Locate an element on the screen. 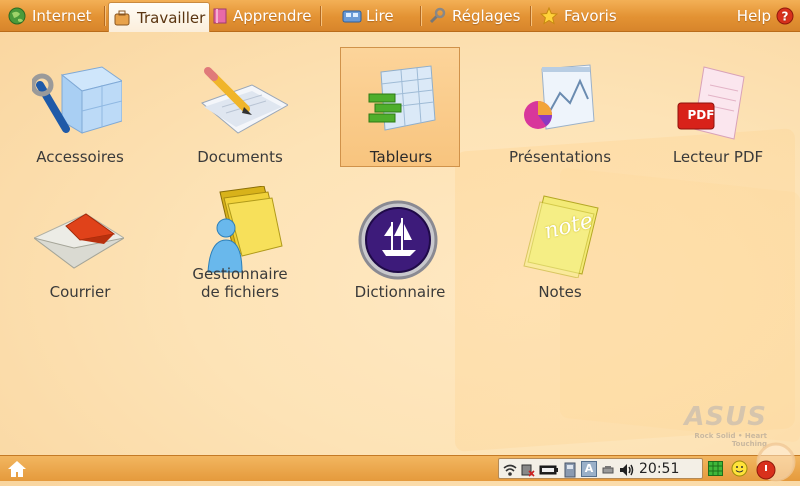 This screenshot has width=800, height=486. briefcase-icon is located at coordinates (122, 18).